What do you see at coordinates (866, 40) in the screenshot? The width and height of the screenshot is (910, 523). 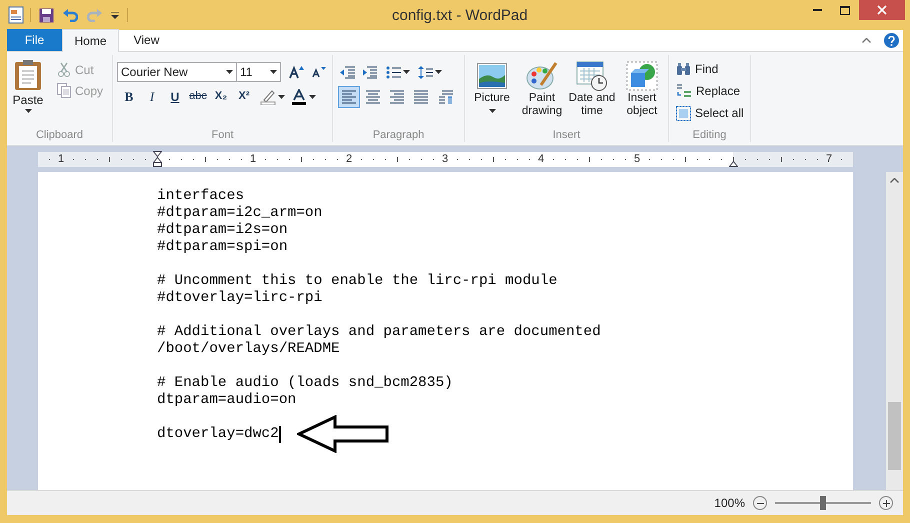 I see `chevron-up-icon` at bounding box center [866, 40].